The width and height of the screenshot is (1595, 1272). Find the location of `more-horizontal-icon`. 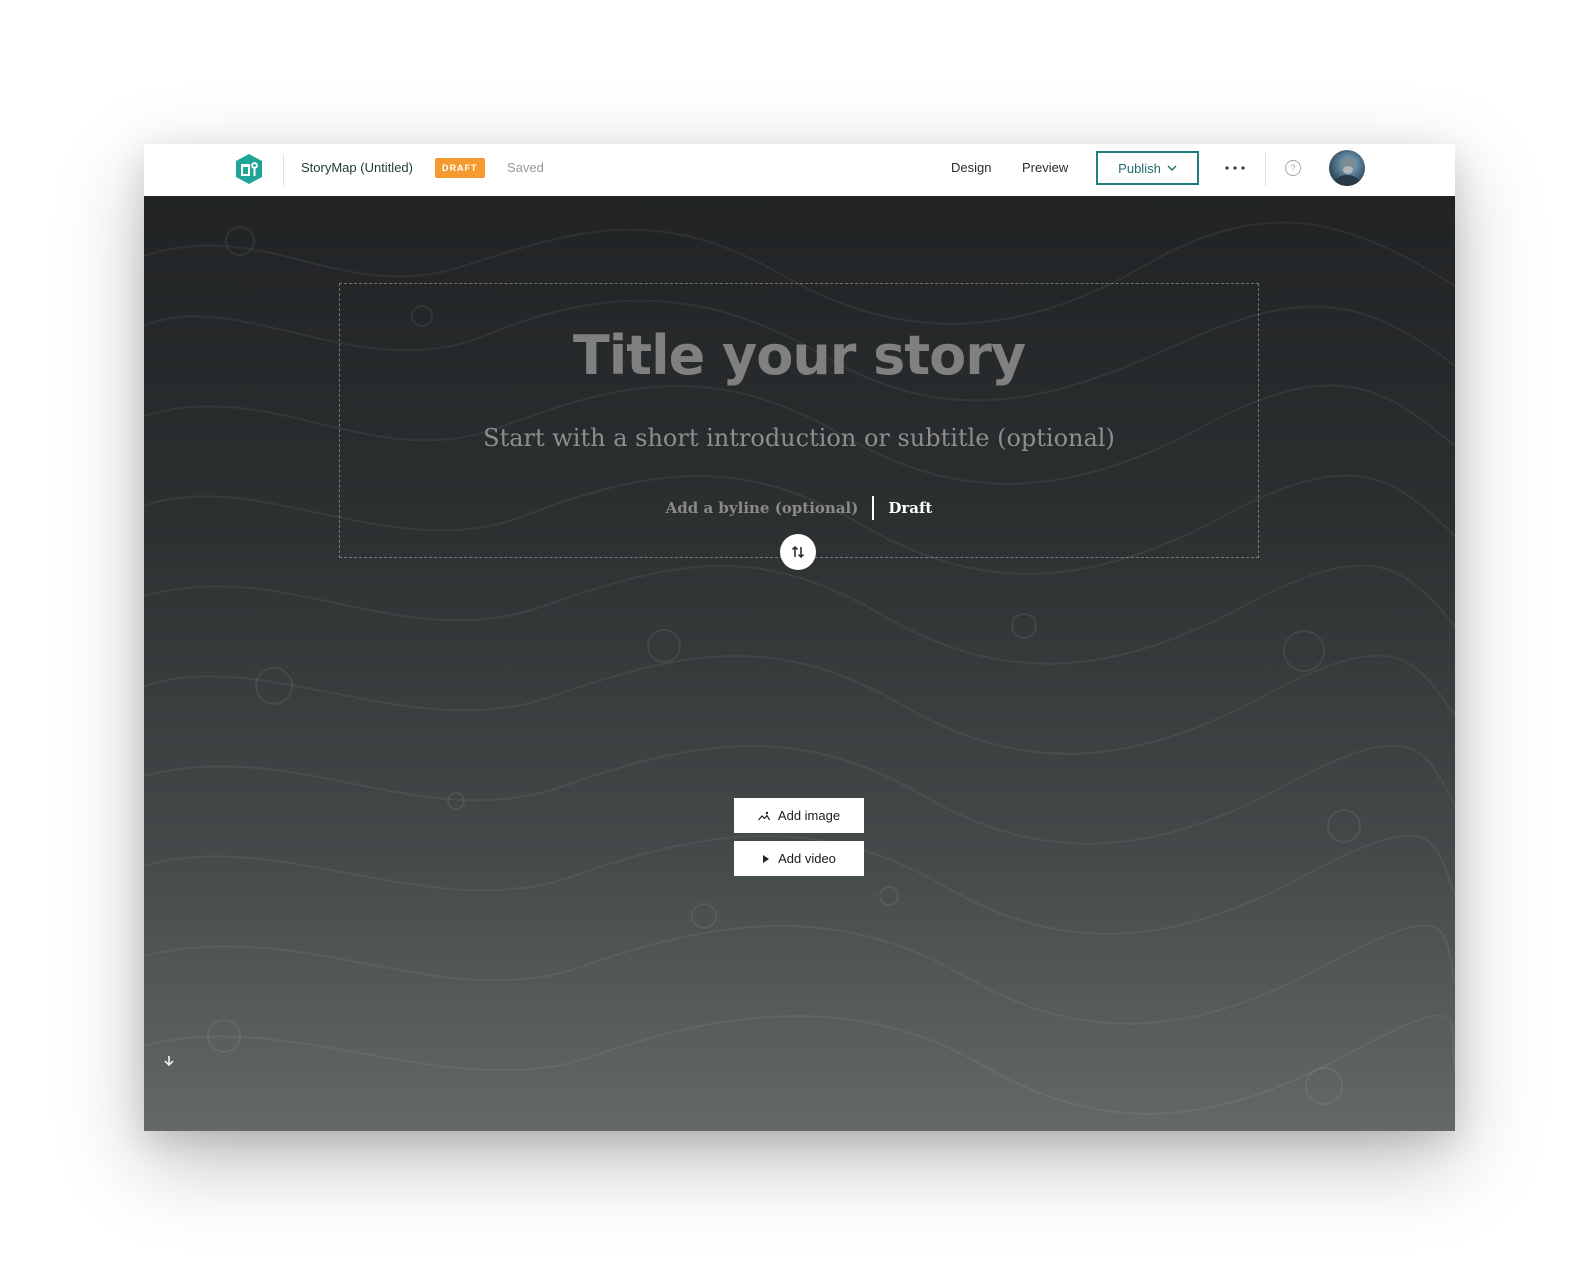

more-horizontal-icon is located at coordinates (1235, 168).